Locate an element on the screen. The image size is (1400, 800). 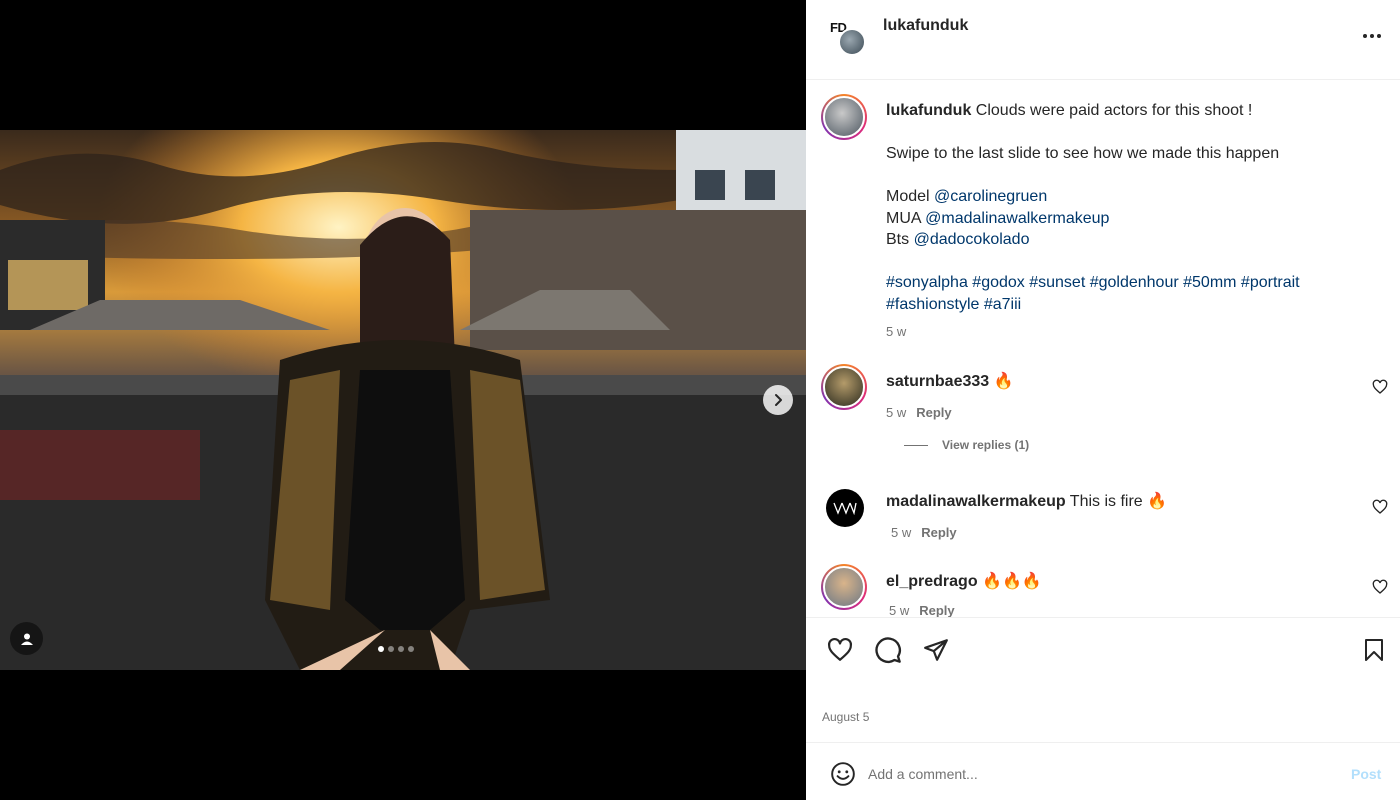
comment-body: el_predrago 🔥🔥🔥 is located at coordinates (964, 581).